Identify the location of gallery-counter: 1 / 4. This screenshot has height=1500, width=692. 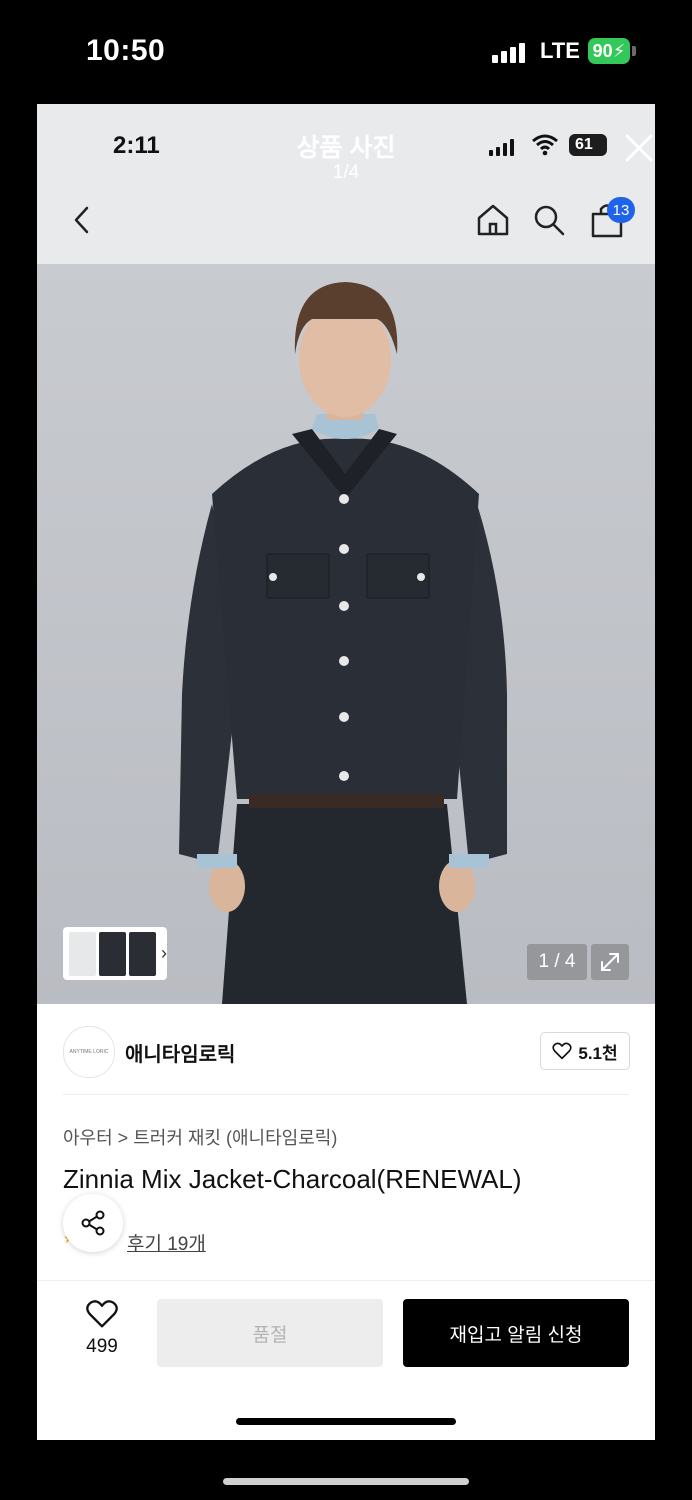
(557, 962).